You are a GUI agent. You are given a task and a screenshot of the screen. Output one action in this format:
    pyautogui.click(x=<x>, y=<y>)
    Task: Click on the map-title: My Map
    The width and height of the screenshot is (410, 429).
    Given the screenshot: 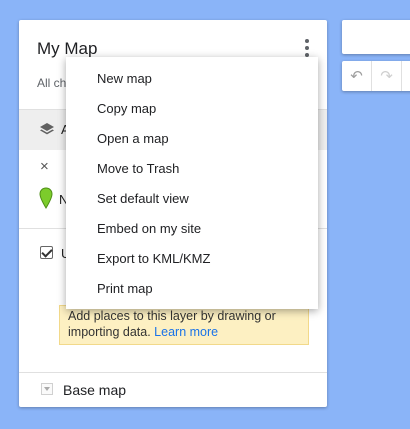 What is the action you would take?
    pyautogui.click(x=67, y=49)
    